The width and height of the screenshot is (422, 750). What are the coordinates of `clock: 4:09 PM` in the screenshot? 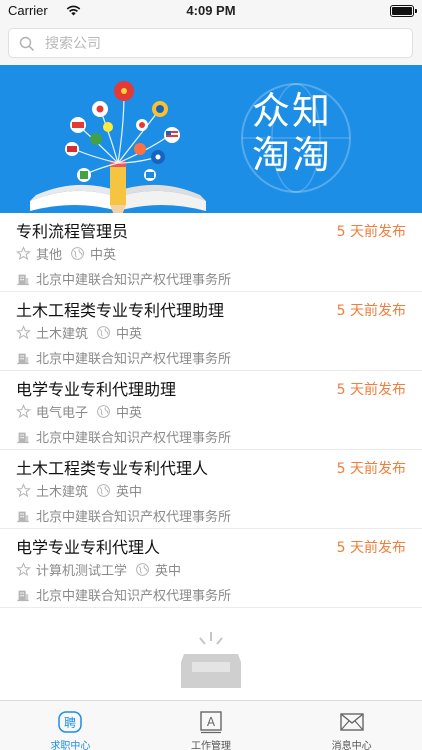 It's located at (211, 10).